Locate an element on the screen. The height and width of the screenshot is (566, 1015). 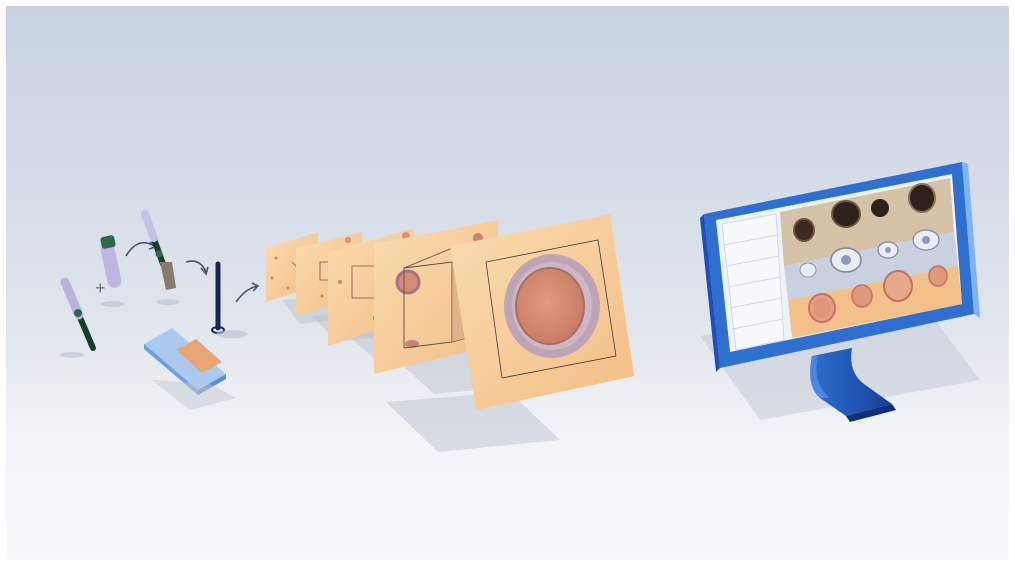
plus-sign: + is located at coordinates (100, 288).